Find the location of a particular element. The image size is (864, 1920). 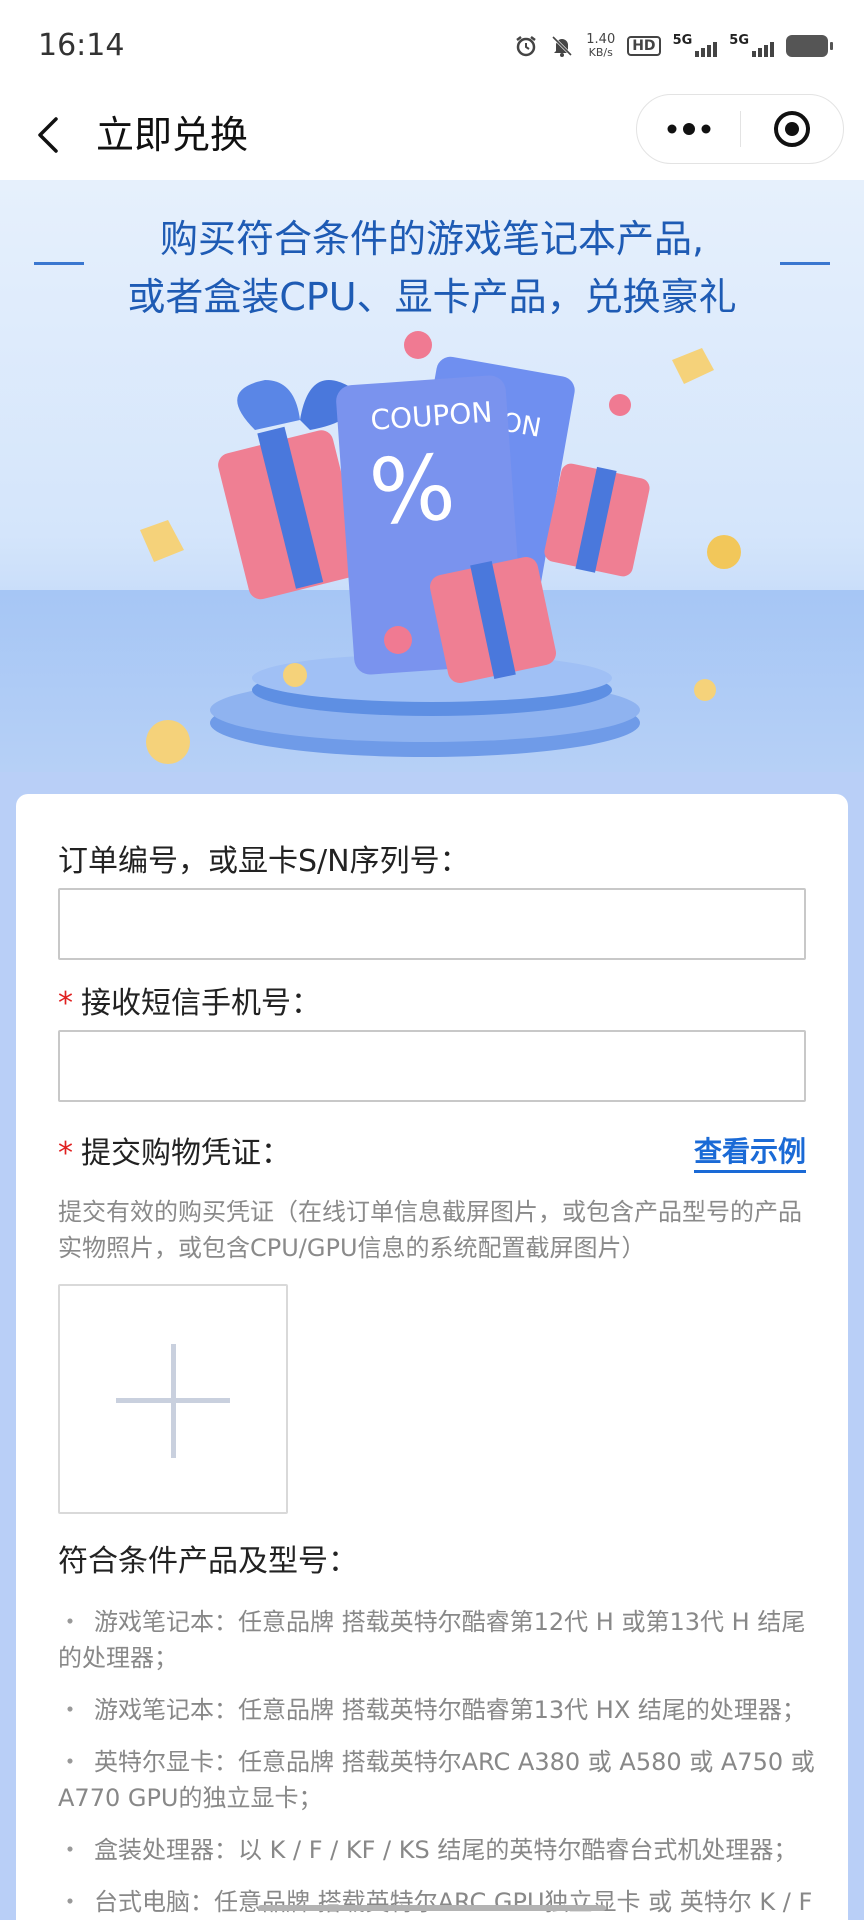

mute-bell-icon is located at coordinates (562, 46).